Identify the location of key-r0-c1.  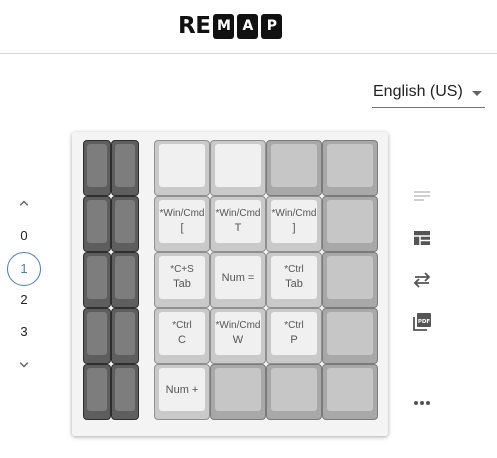
(238, 168).